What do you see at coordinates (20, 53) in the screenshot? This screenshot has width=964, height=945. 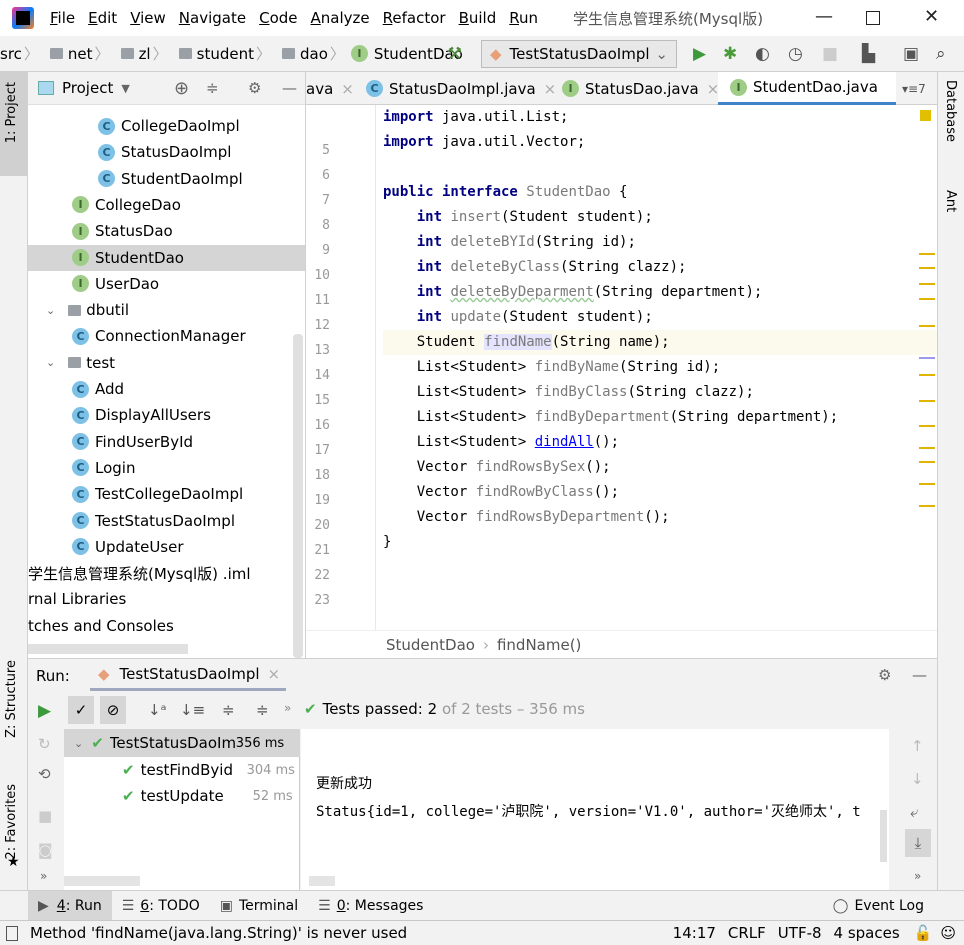 I see `breadcrumb-src: src 〉` at bounding box center [20, 53].